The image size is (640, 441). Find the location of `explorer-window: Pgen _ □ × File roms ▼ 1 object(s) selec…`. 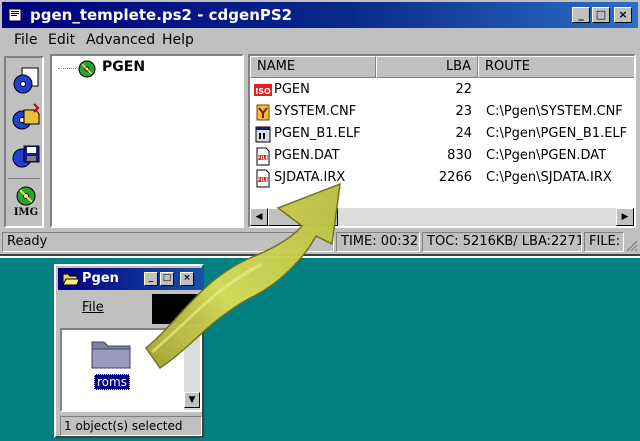

explorer-window: Pgen _ □ × File roms ▼ 1 object(s) selec… is located at coordinates (129, 351).